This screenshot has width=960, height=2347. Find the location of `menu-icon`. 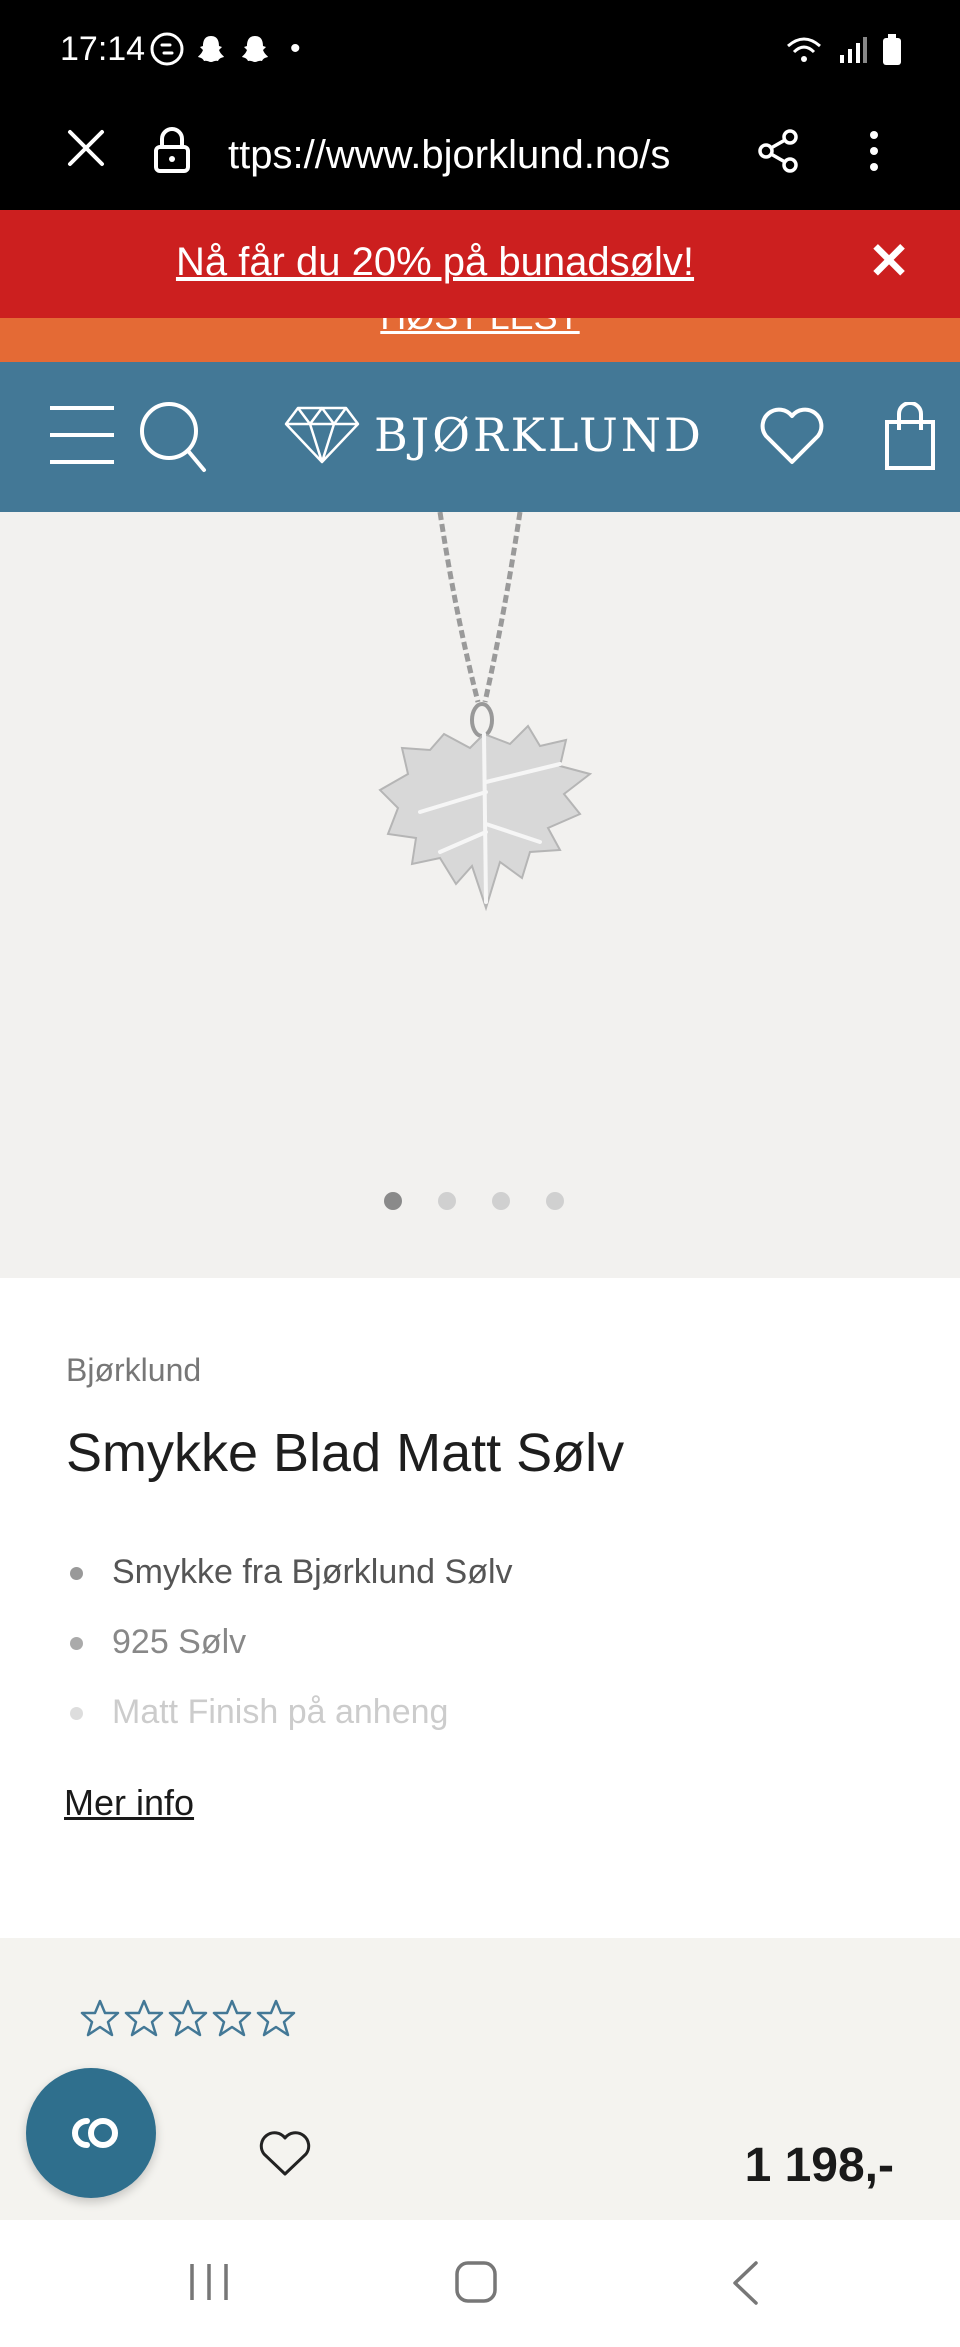

menu-icon is located at coordinates (82, 435).